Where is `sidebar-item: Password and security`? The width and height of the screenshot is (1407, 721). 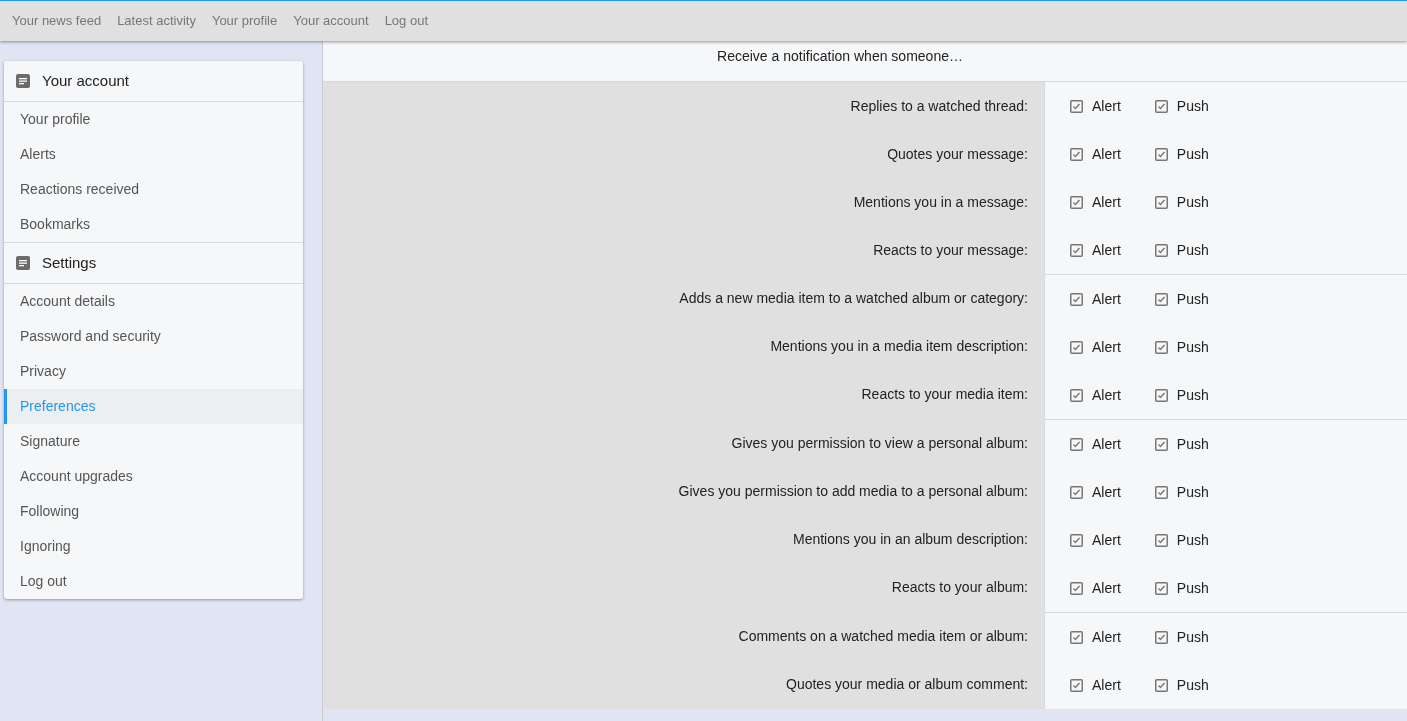
sidebar-item: Password and security is located at coordinates (153, 336).